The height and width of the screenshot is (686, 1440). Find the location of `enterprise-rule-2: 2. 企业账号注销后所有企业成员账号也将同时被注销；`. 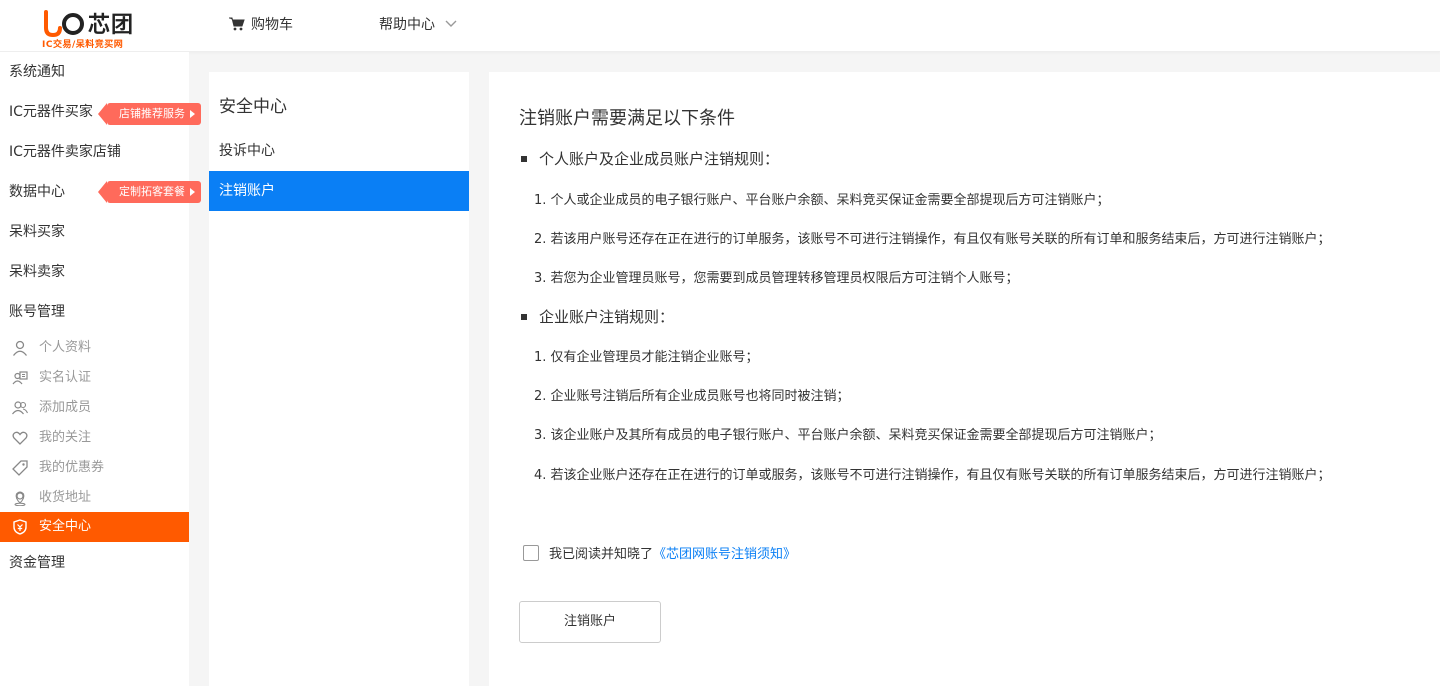

enterprise-rule-2: 2. 企业账号注销后所有企业成员账号也将同时被注销； is located at coordinates (692, 396).